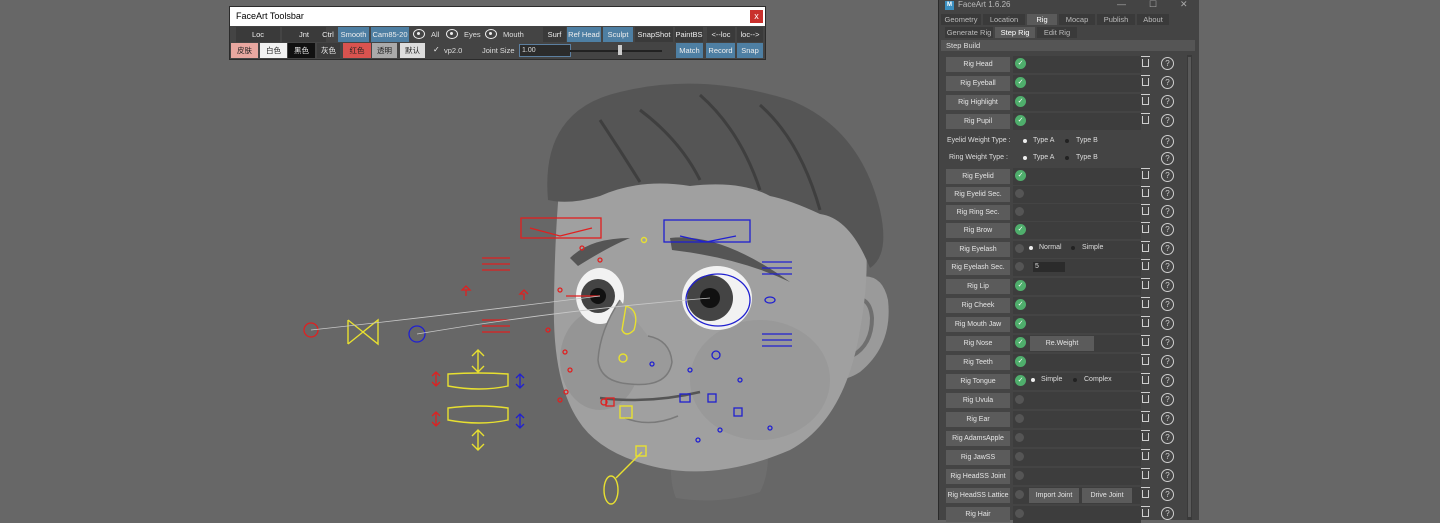  I want to click on match-button: Match, so click(689, 50).